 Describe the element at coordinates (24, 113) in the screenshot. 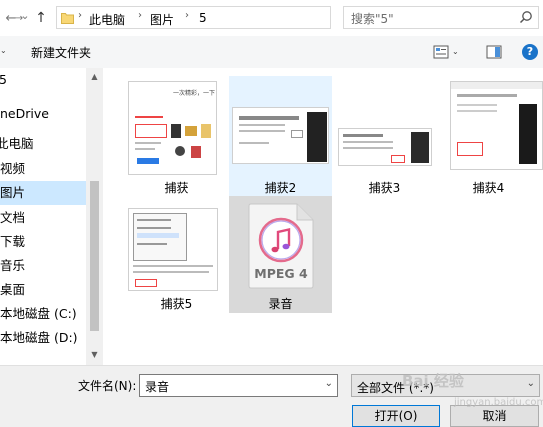

I see `nav-item-label: neDrive` at that location.